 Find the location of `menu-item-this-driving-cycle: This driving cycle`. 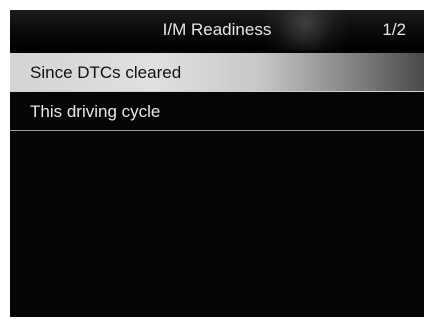

menu-item-this-driving-cycle: This driving cycle is located at coordinates (217, 111).